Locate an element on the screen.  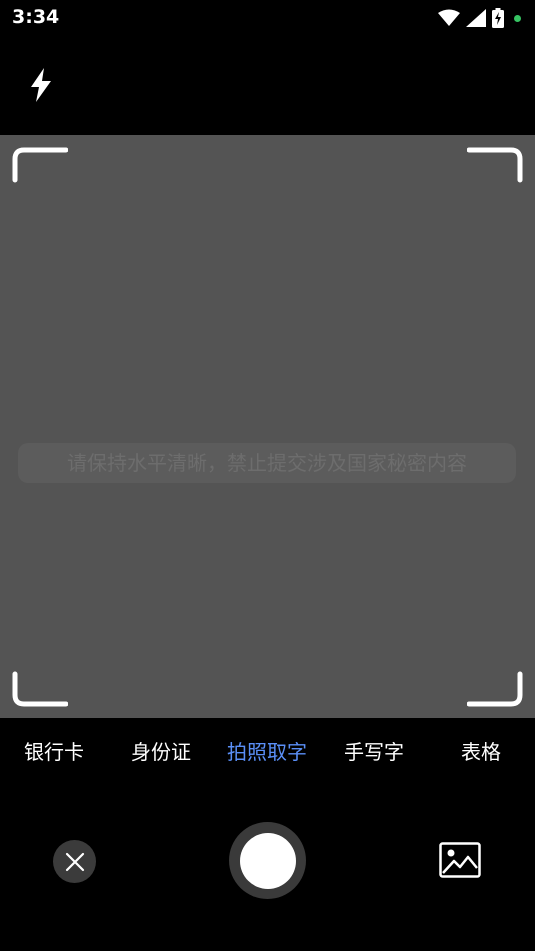
frame-corner-bottom-right is located at coordinates (495, 689).